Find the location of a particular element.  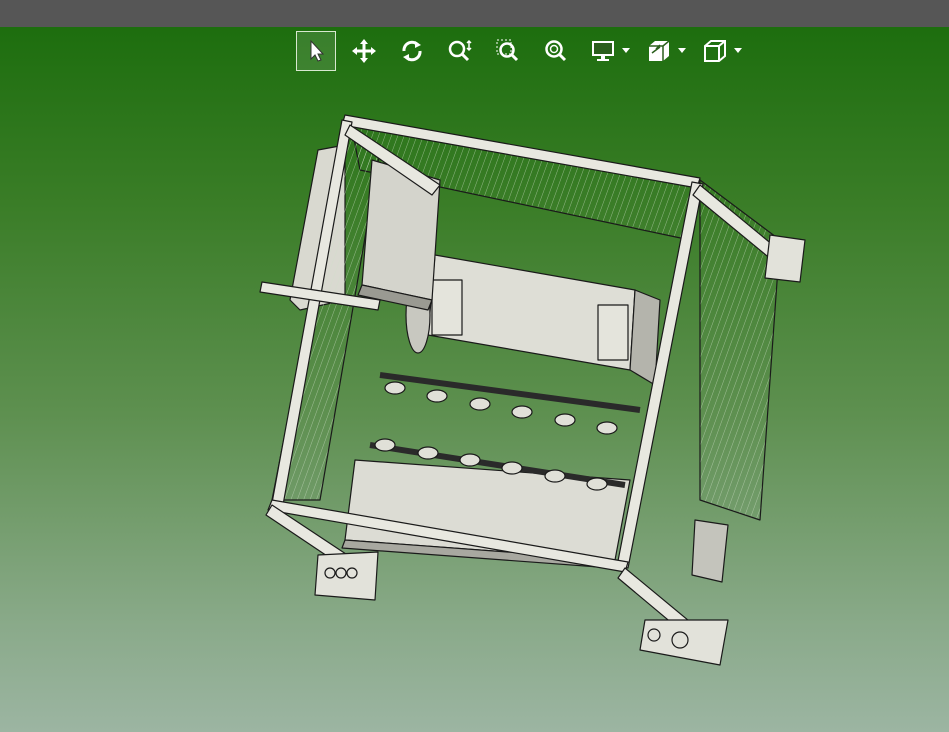

mount-bracket-left is located at coordinates (447, 307).